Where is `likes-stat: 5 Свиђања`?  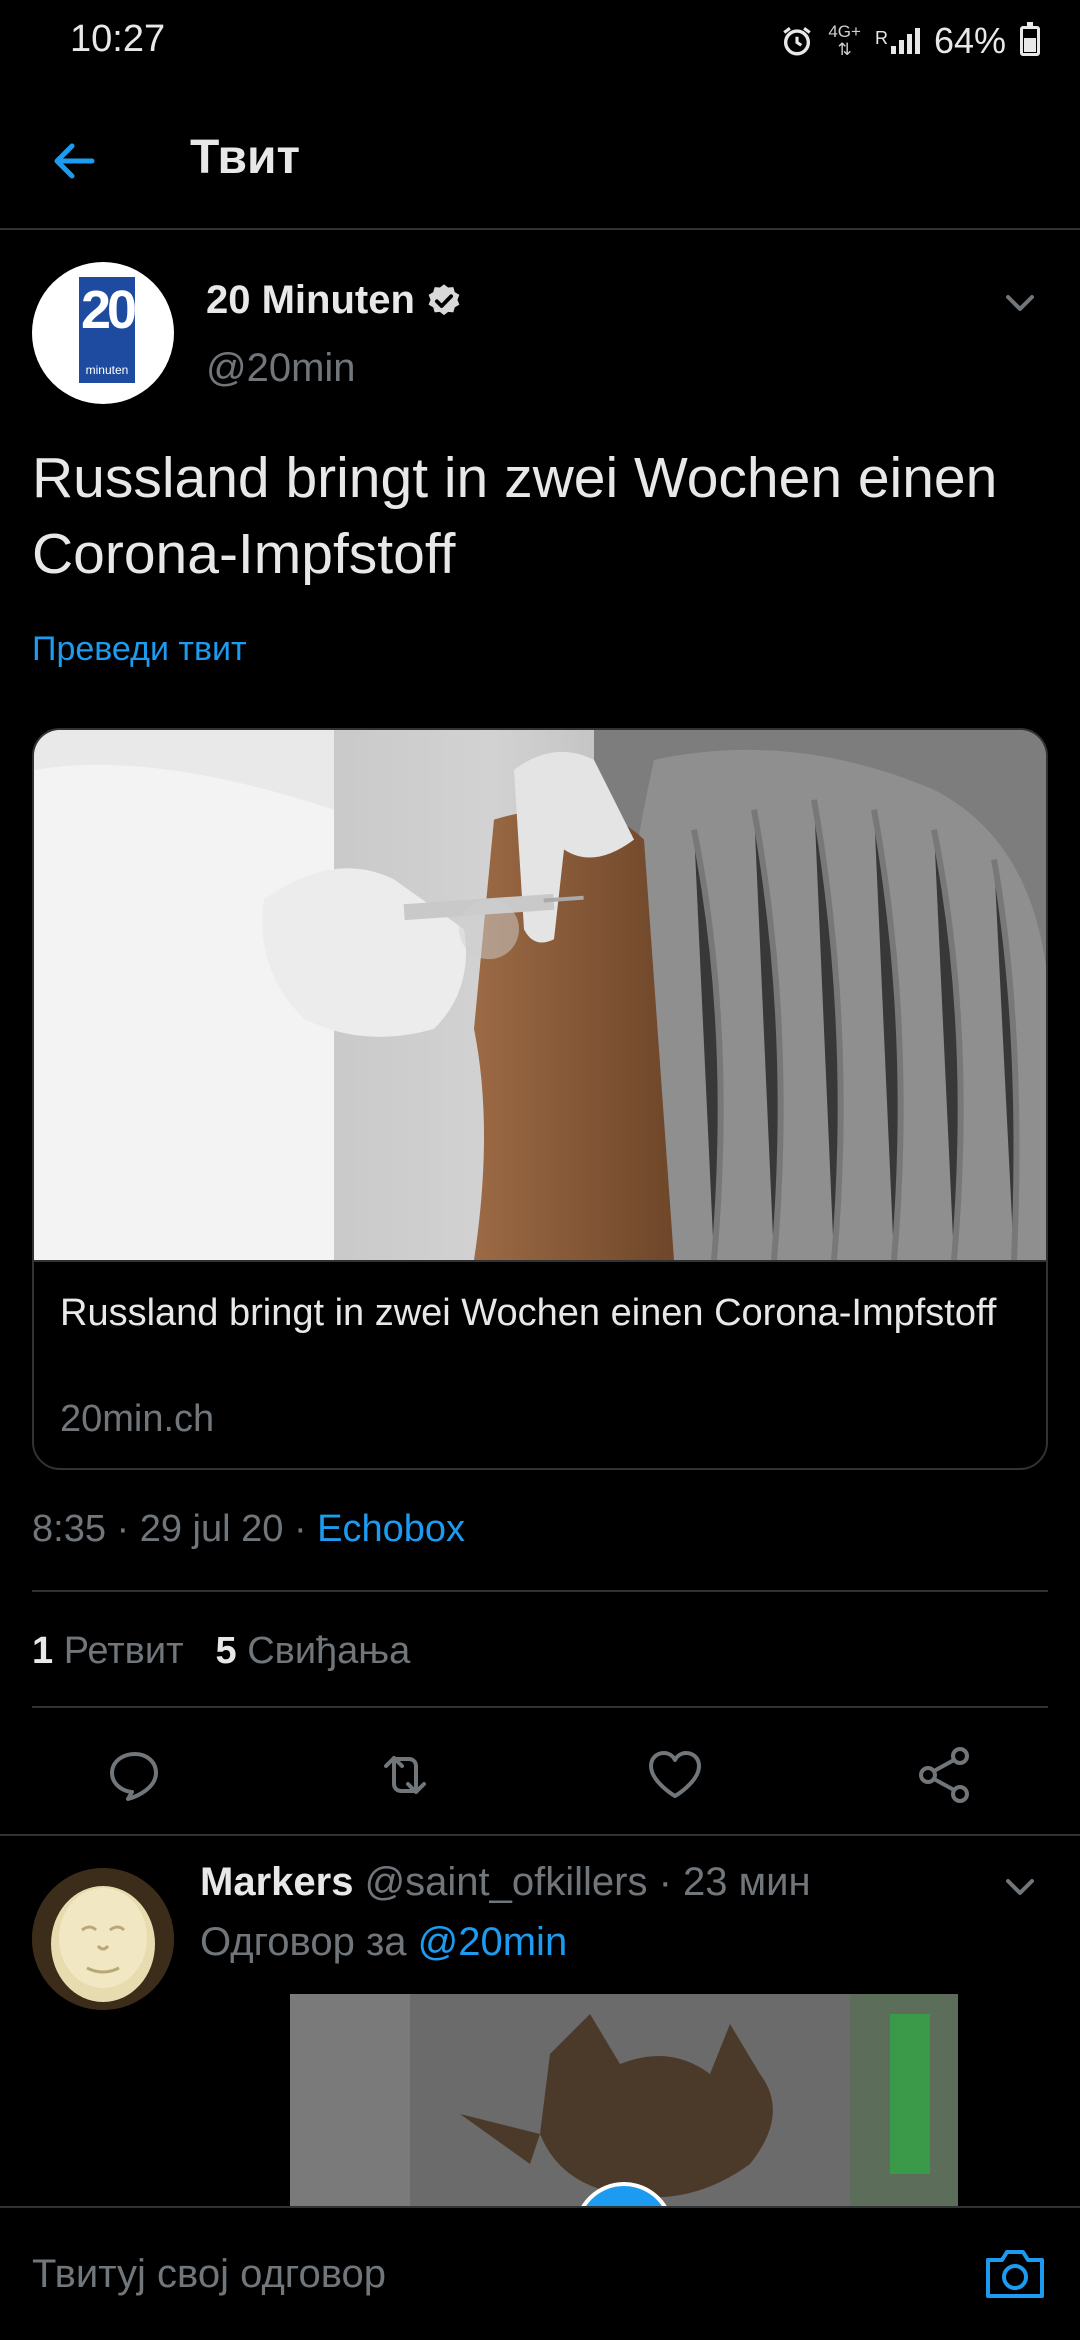 likes-stat: 5 Свиђања is located at coordinates (312, 1651).